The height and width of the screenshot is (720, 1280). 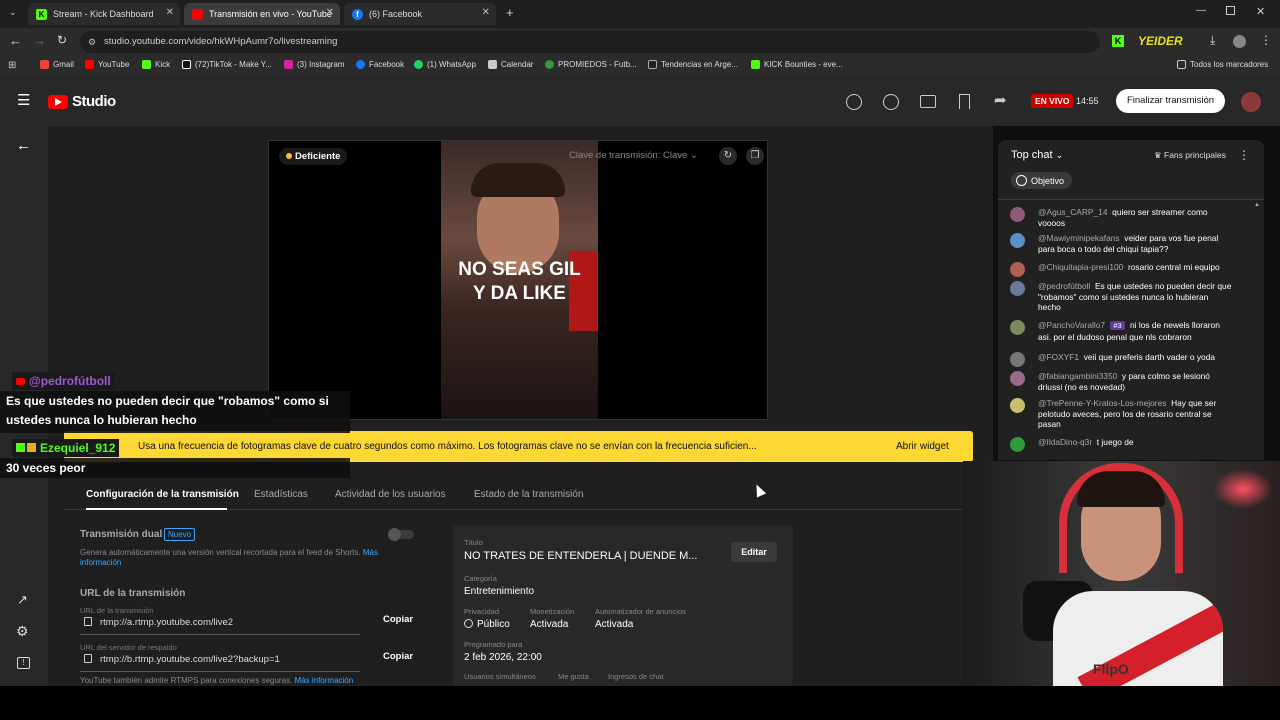 What do you see at coordinates (451, 64) in the screenshot?
I see `bookmark-label: (1) WhatsApp` at bounding box center [451, 64].